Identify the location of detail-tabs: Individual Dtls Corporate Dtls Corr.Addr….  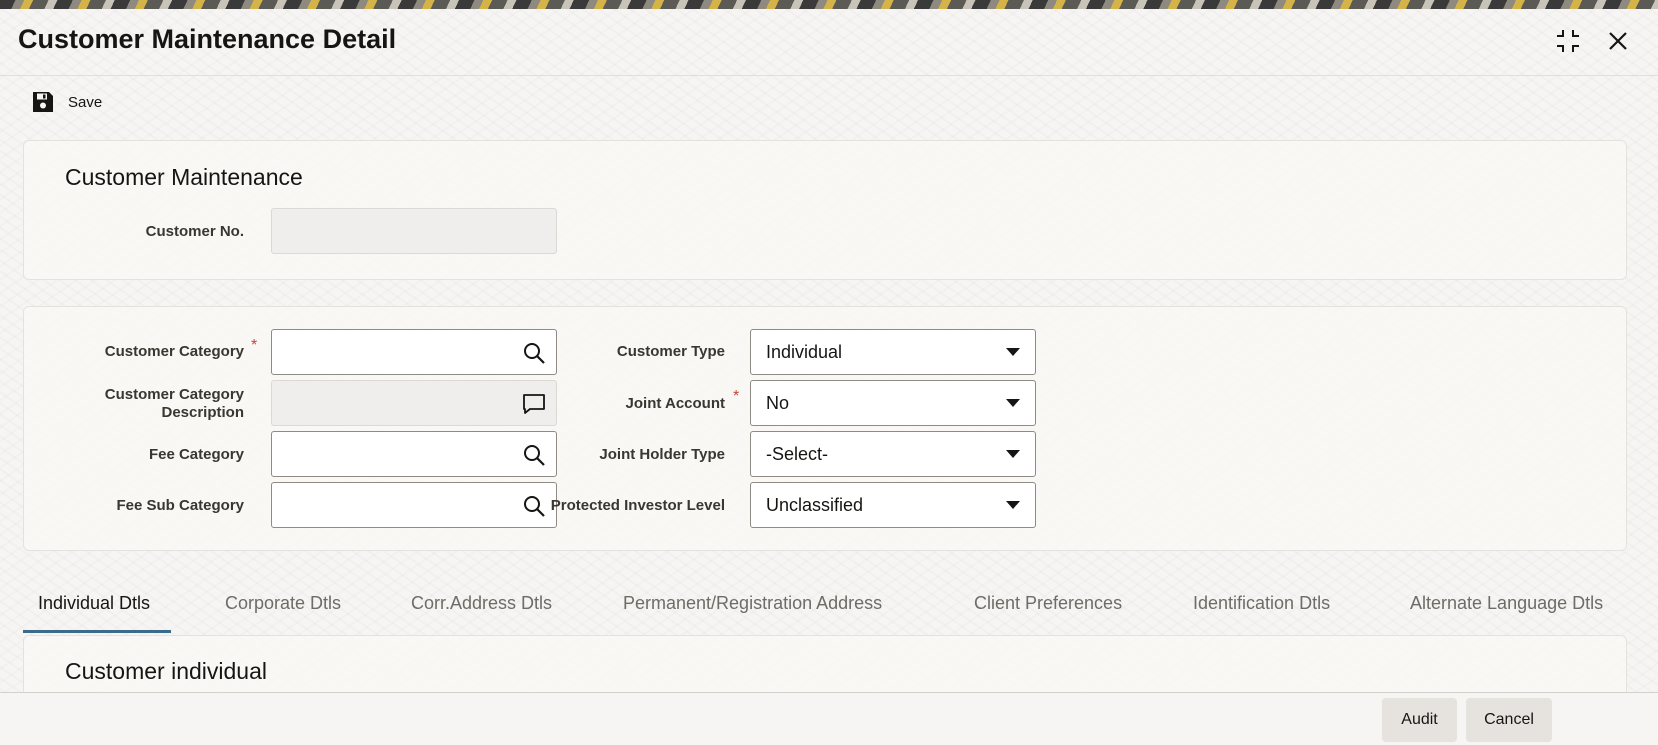
(840, 614).